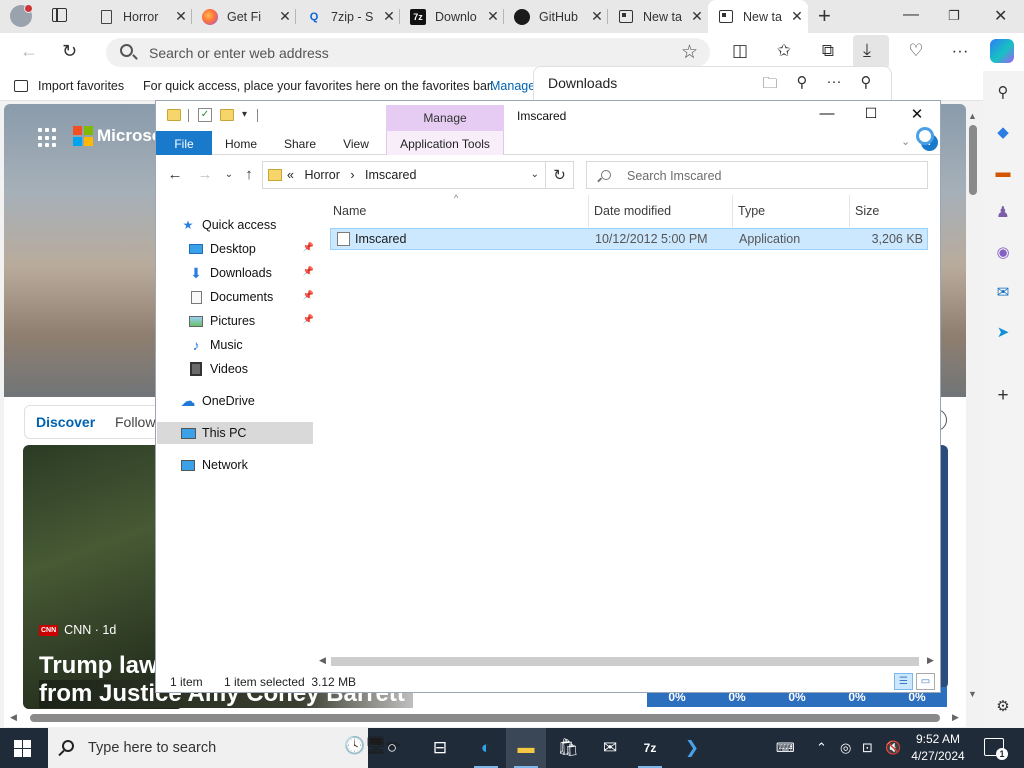 This screenshot has height=768, width=1024. Describe the element at coordinates (890, 211) in the screenshot. I see `column-size: Size` at that location.